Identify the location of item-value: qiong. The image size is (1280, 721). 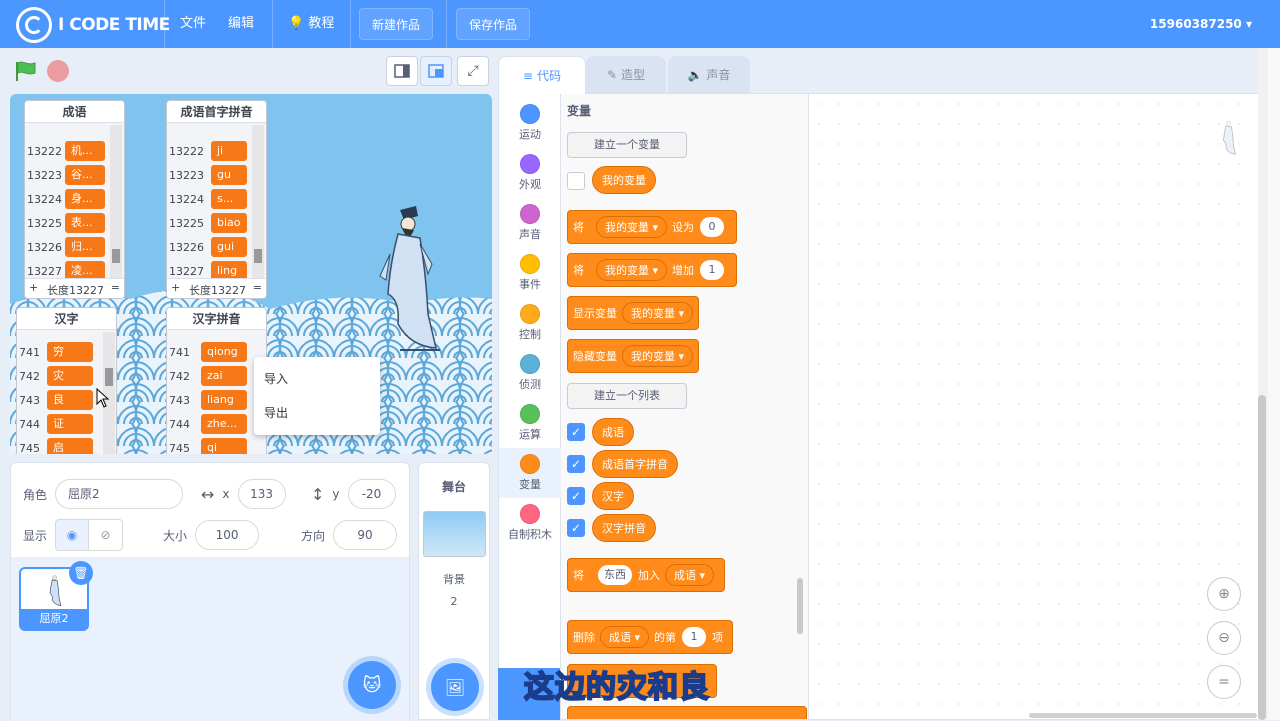
(224, 352).